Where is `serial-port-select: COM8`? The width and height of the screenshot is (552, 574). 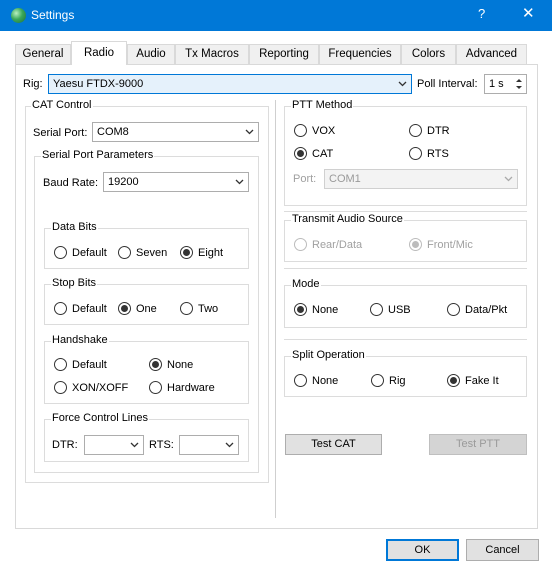
serial-port-select: COM8 is located at coordinates (175, 132).